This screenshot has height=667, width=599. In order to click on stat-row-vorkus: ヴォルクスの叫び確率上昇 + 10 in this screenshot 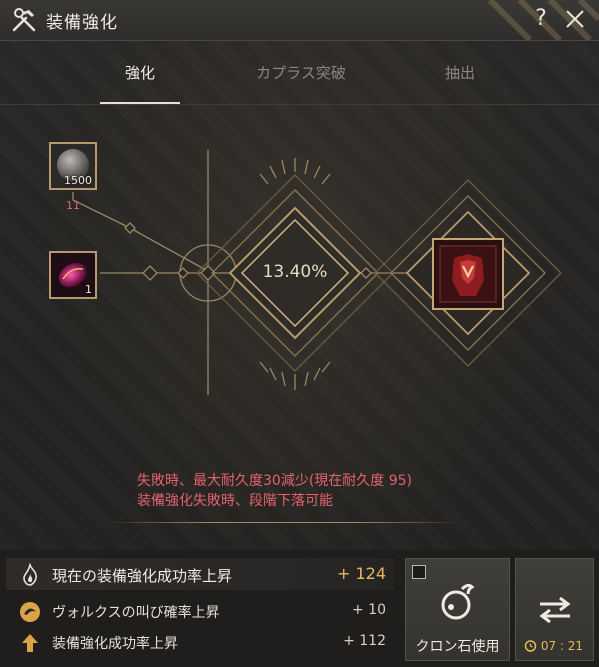, I will do `click(204, 612)`.